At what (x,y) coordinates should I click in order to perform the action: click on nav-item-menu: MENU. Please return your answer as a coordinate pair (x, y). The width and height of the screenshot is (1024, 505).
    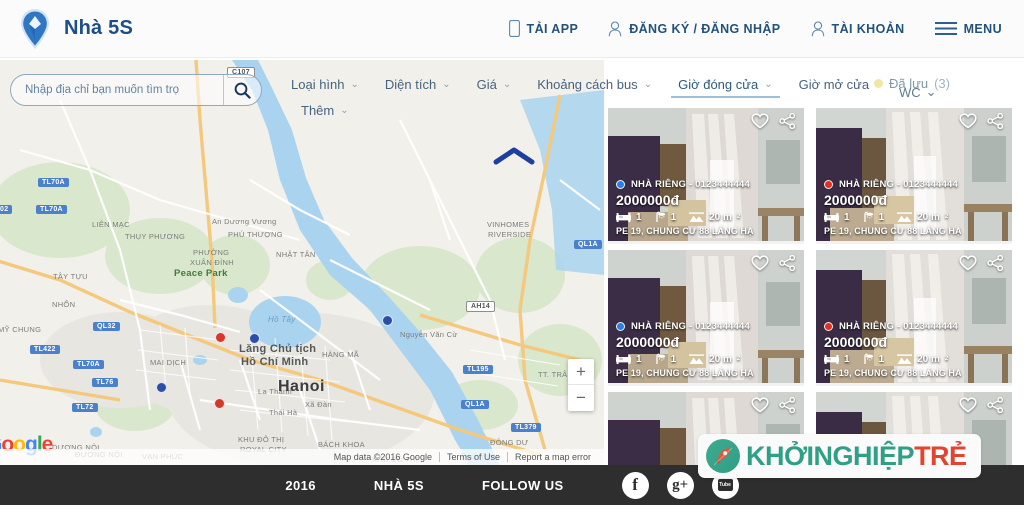
    Looking at the image, I should click on (968, 28).